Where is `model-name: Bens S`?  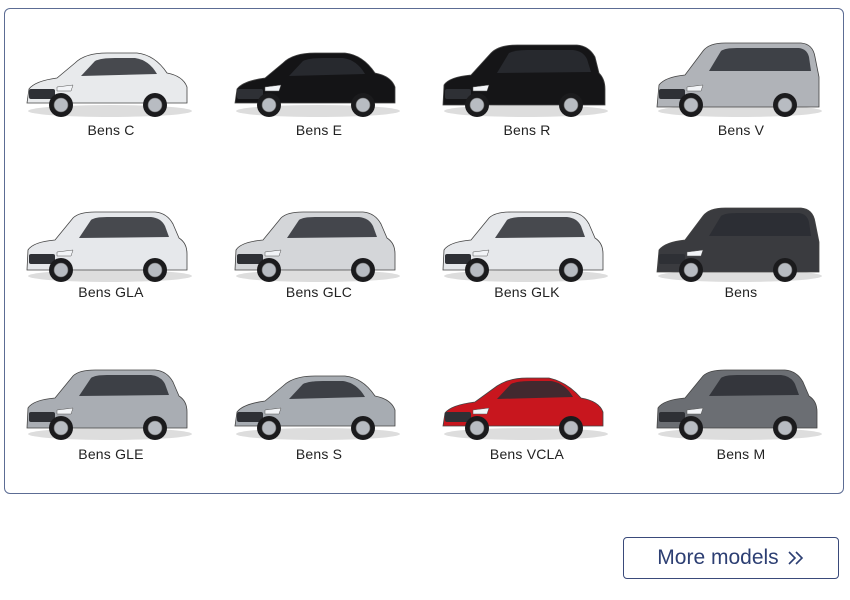
model-name: Bens S is located at coordinates (319, 454).